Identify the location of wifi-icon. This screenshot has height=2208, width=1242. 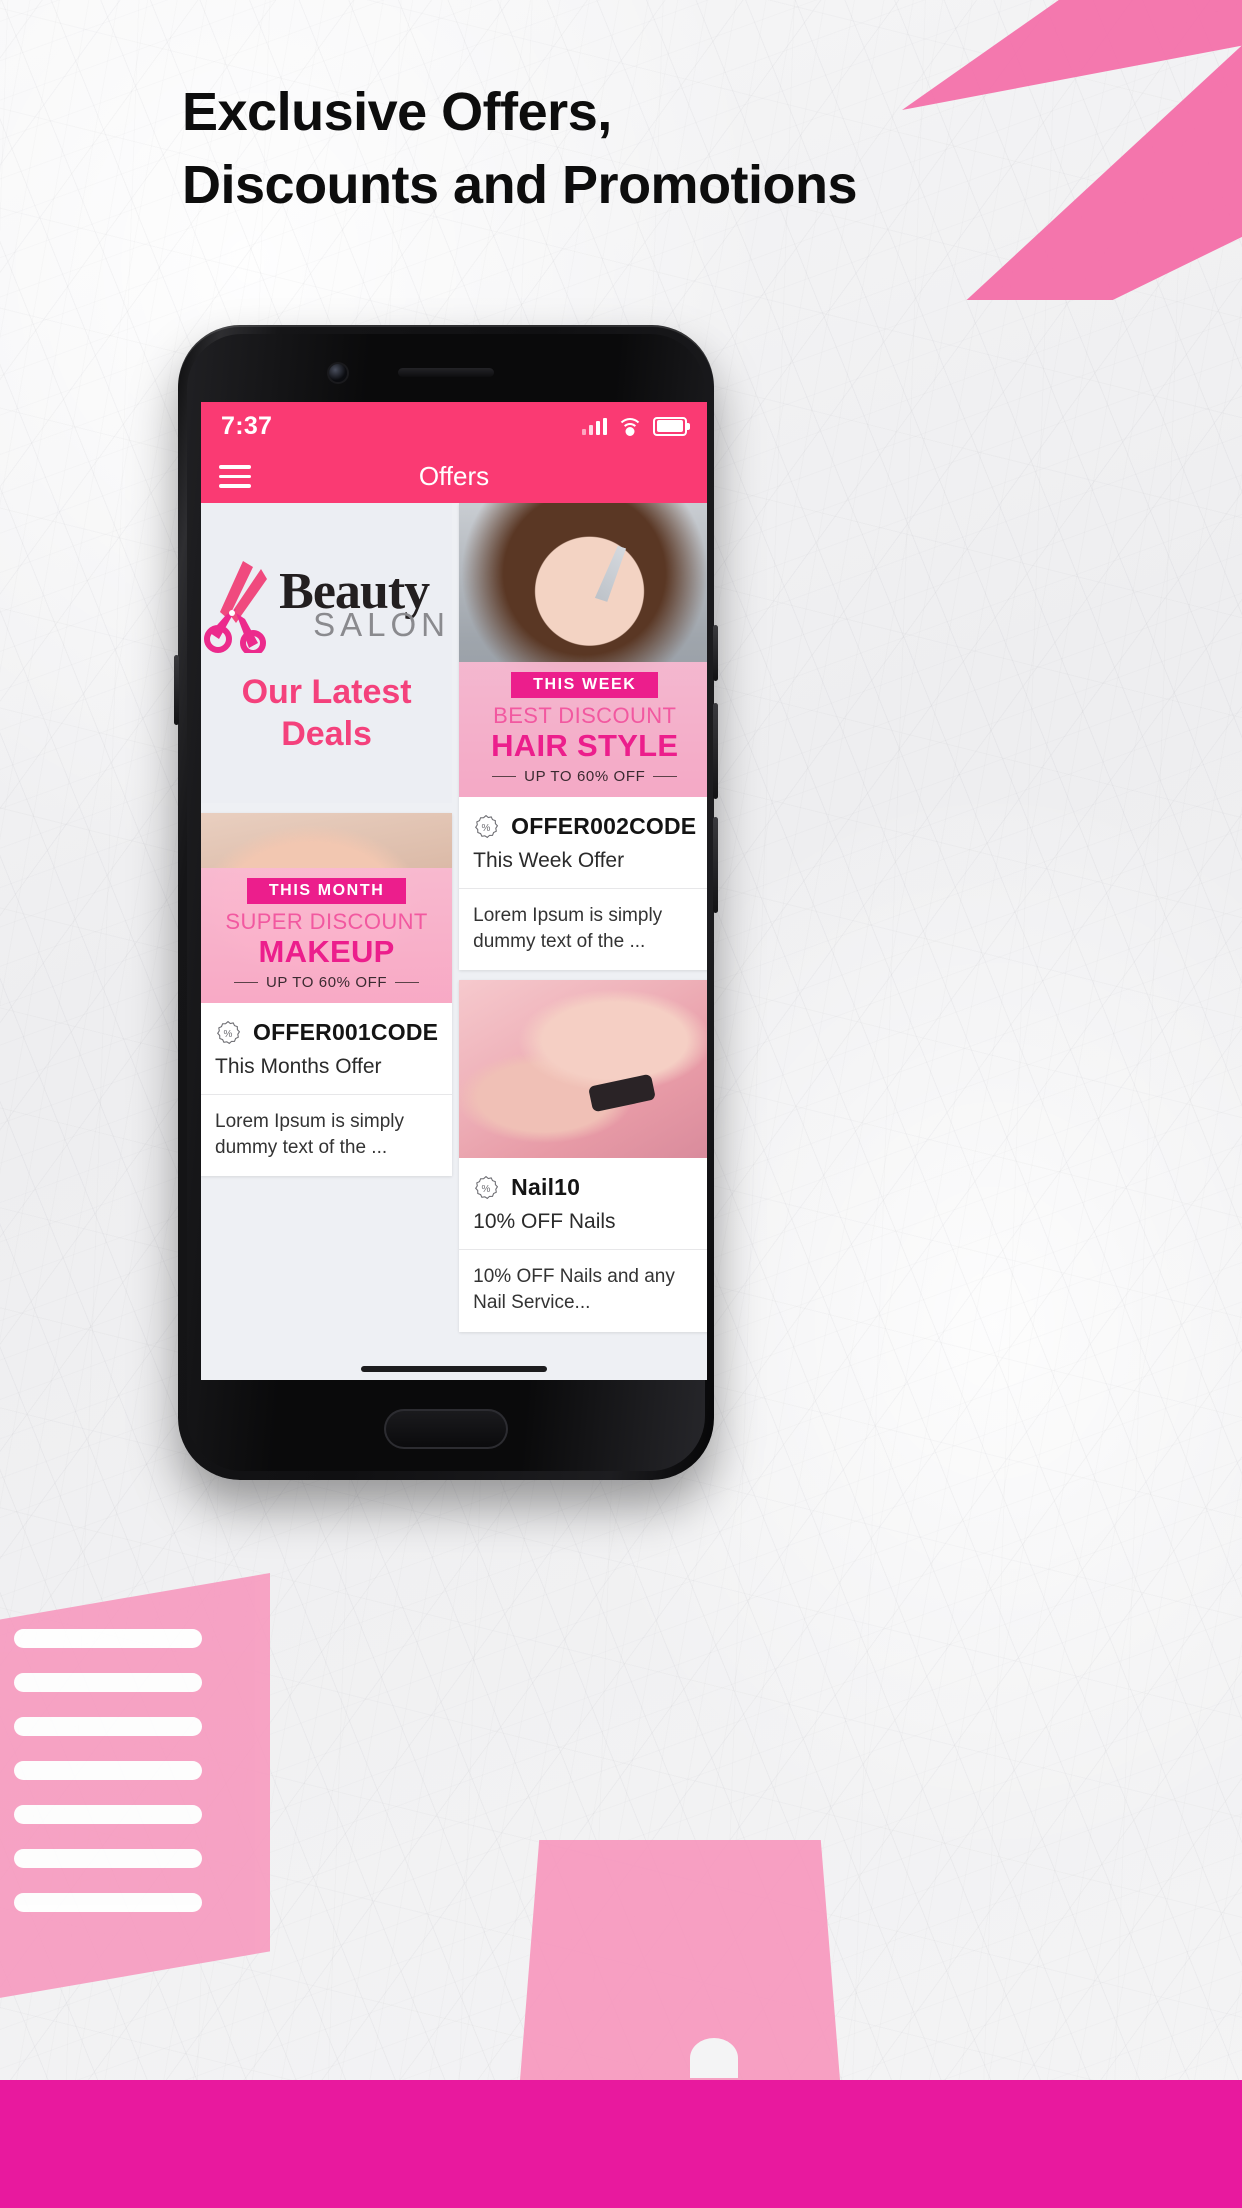
(630, 427).